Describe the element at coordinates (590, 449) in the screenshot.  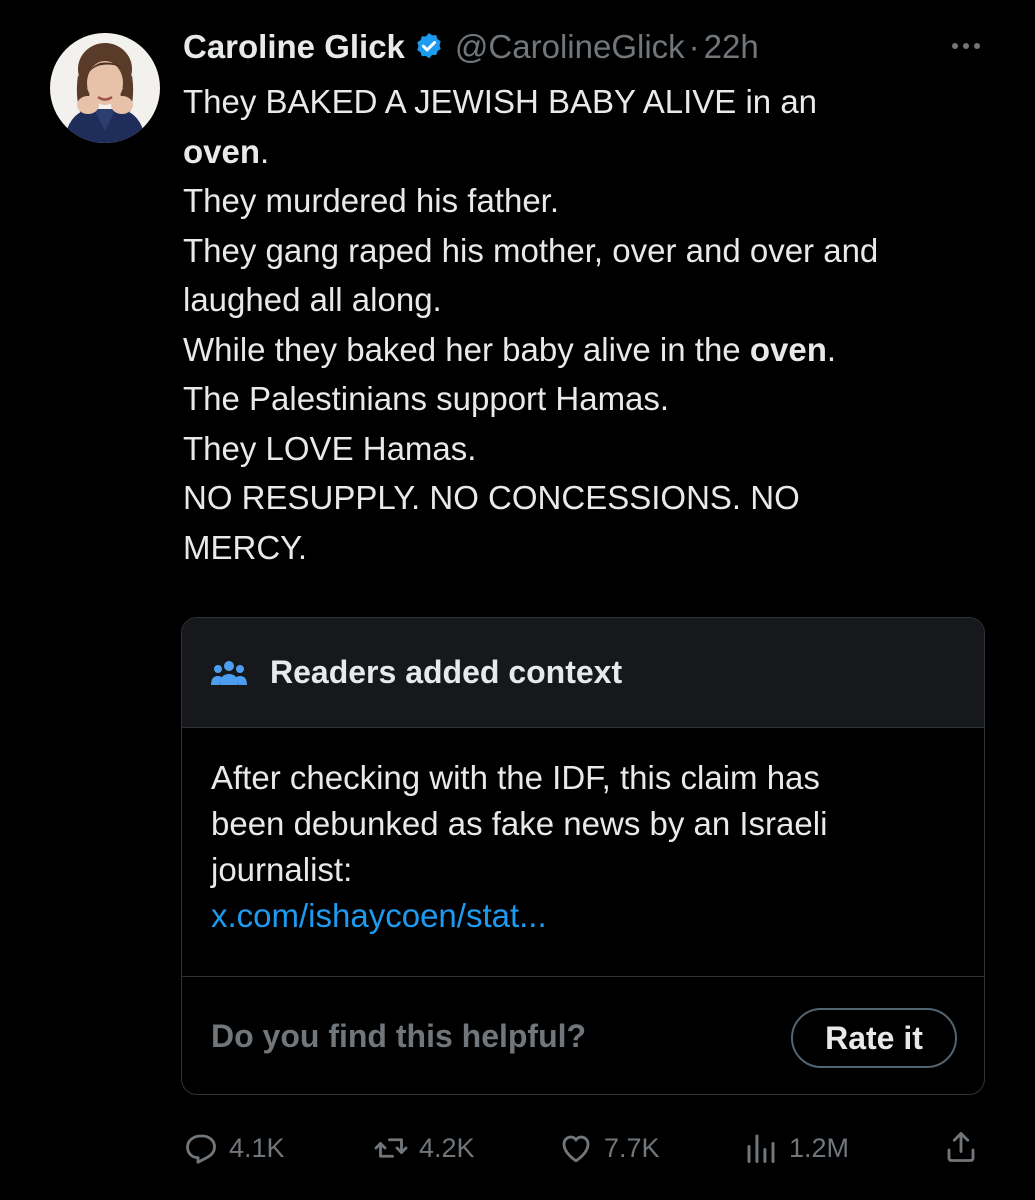
I see `tweet-text-line: They LOVE Hamas.` at that location.